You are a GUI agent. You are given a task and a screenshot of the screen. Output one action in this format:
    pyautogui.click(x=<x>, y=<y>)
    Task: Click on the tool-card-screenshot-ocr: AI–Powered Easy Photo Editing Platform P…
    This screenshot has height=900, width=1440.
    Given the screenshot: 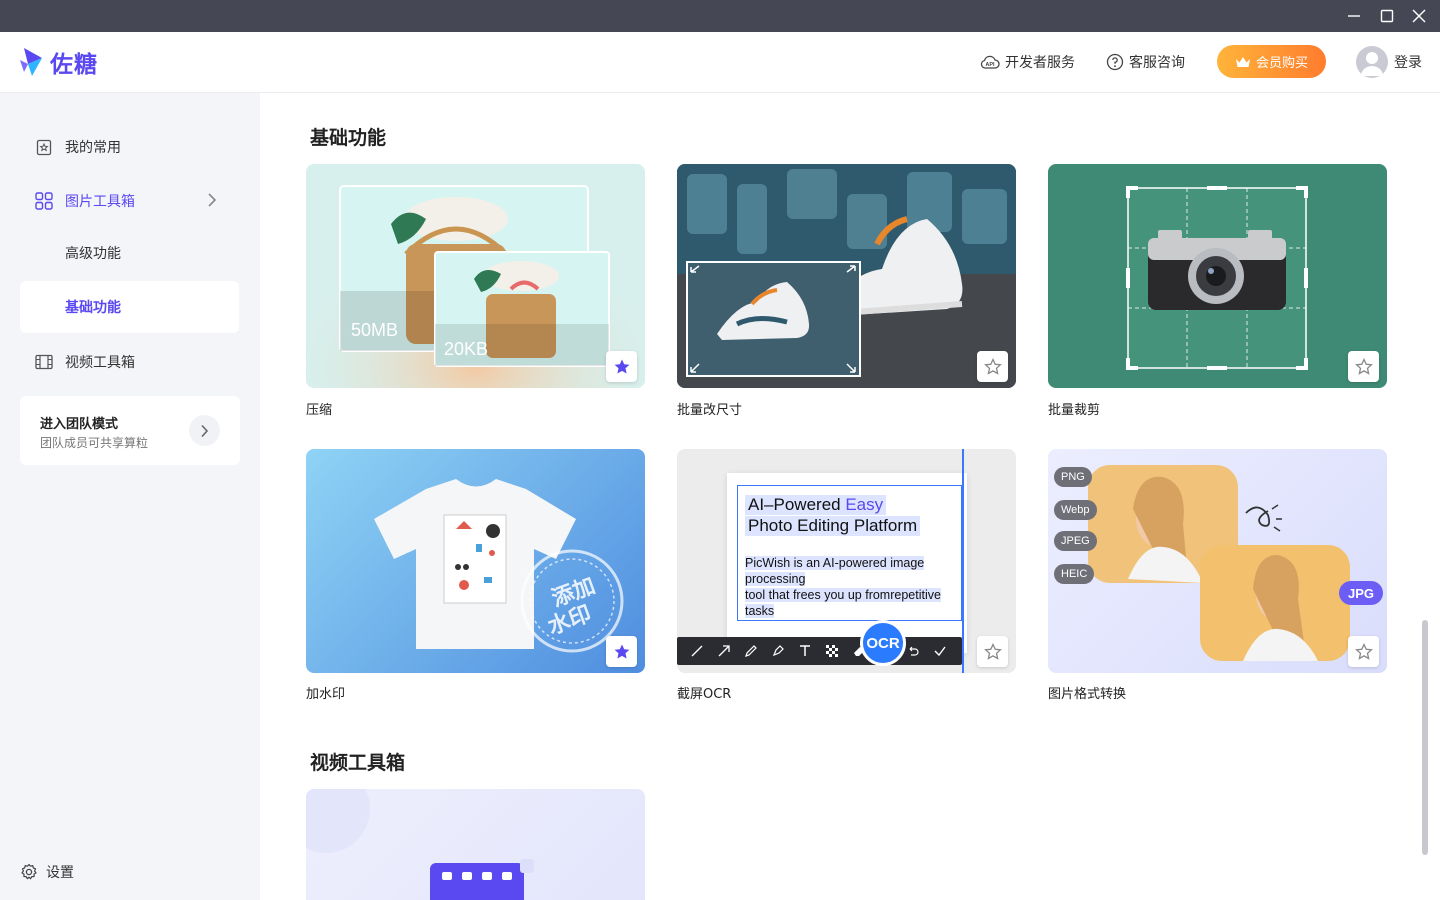 What is the action you would take?
    pyautogui.click(x=846, y=561)
    